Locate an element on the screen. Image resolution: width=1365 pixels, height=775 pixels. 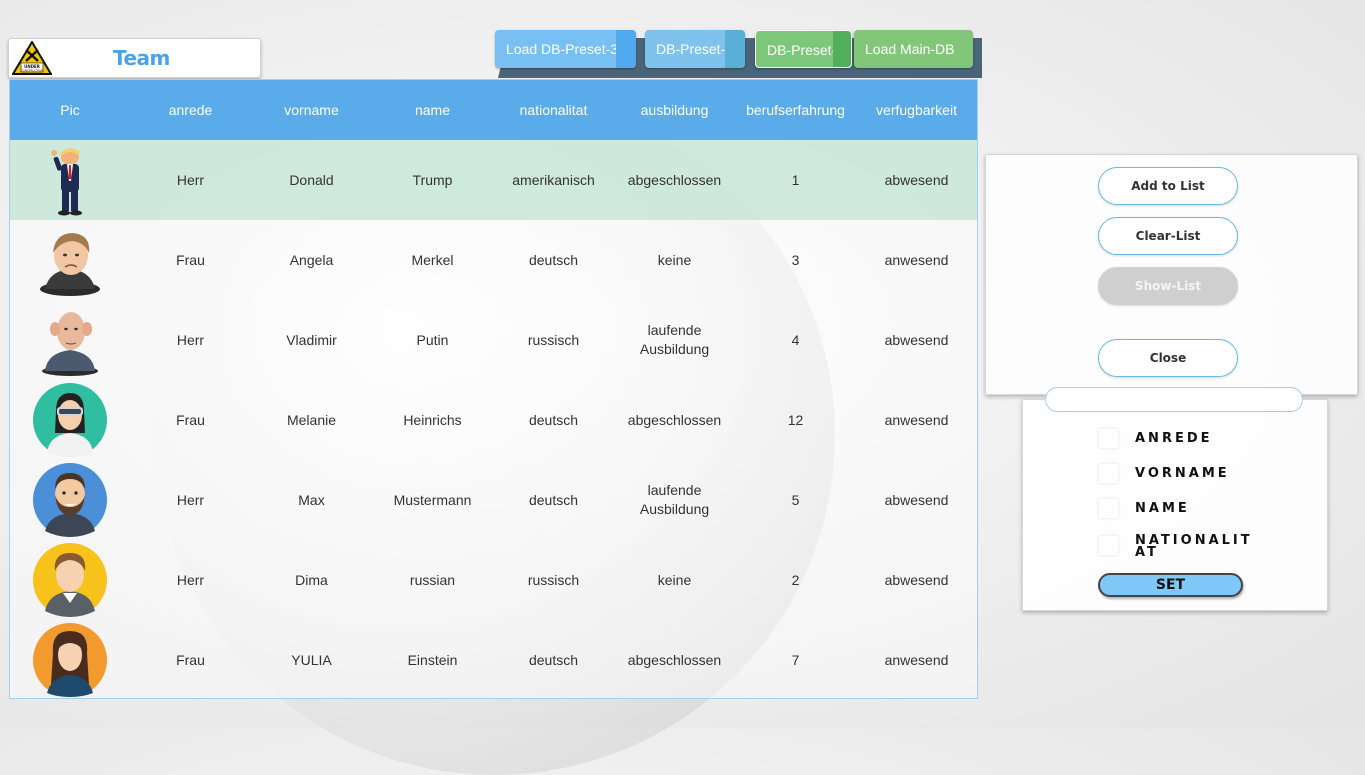
add-to-list-button: Add to List is located at coordinates (1168, 186).